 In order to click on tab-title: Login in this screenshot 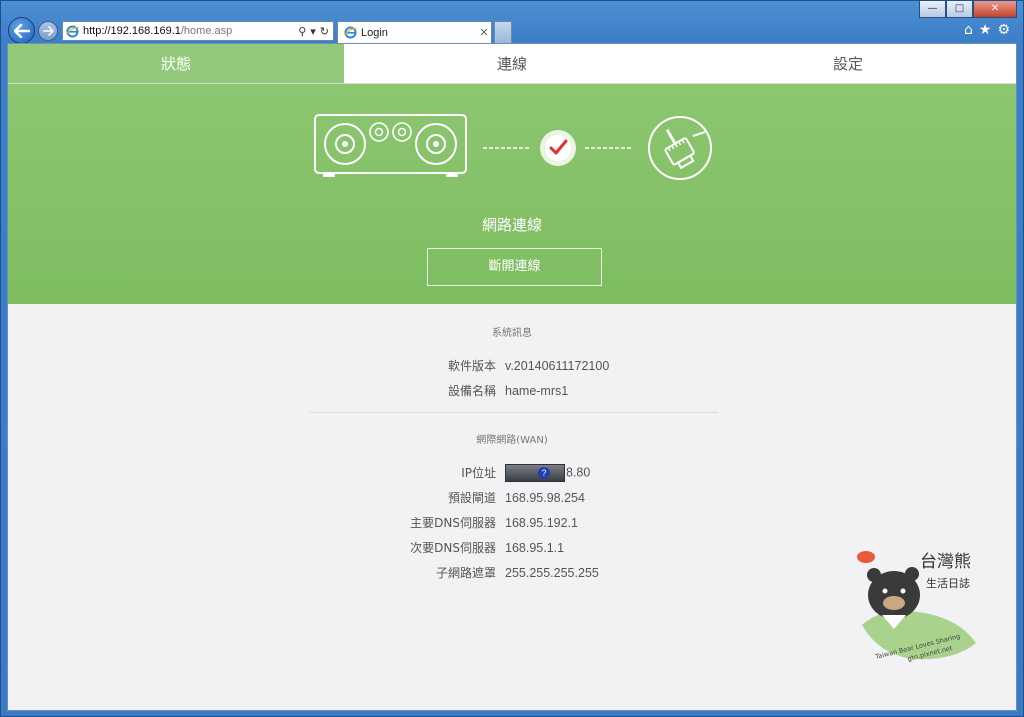, I will do `click(374, 32)`.